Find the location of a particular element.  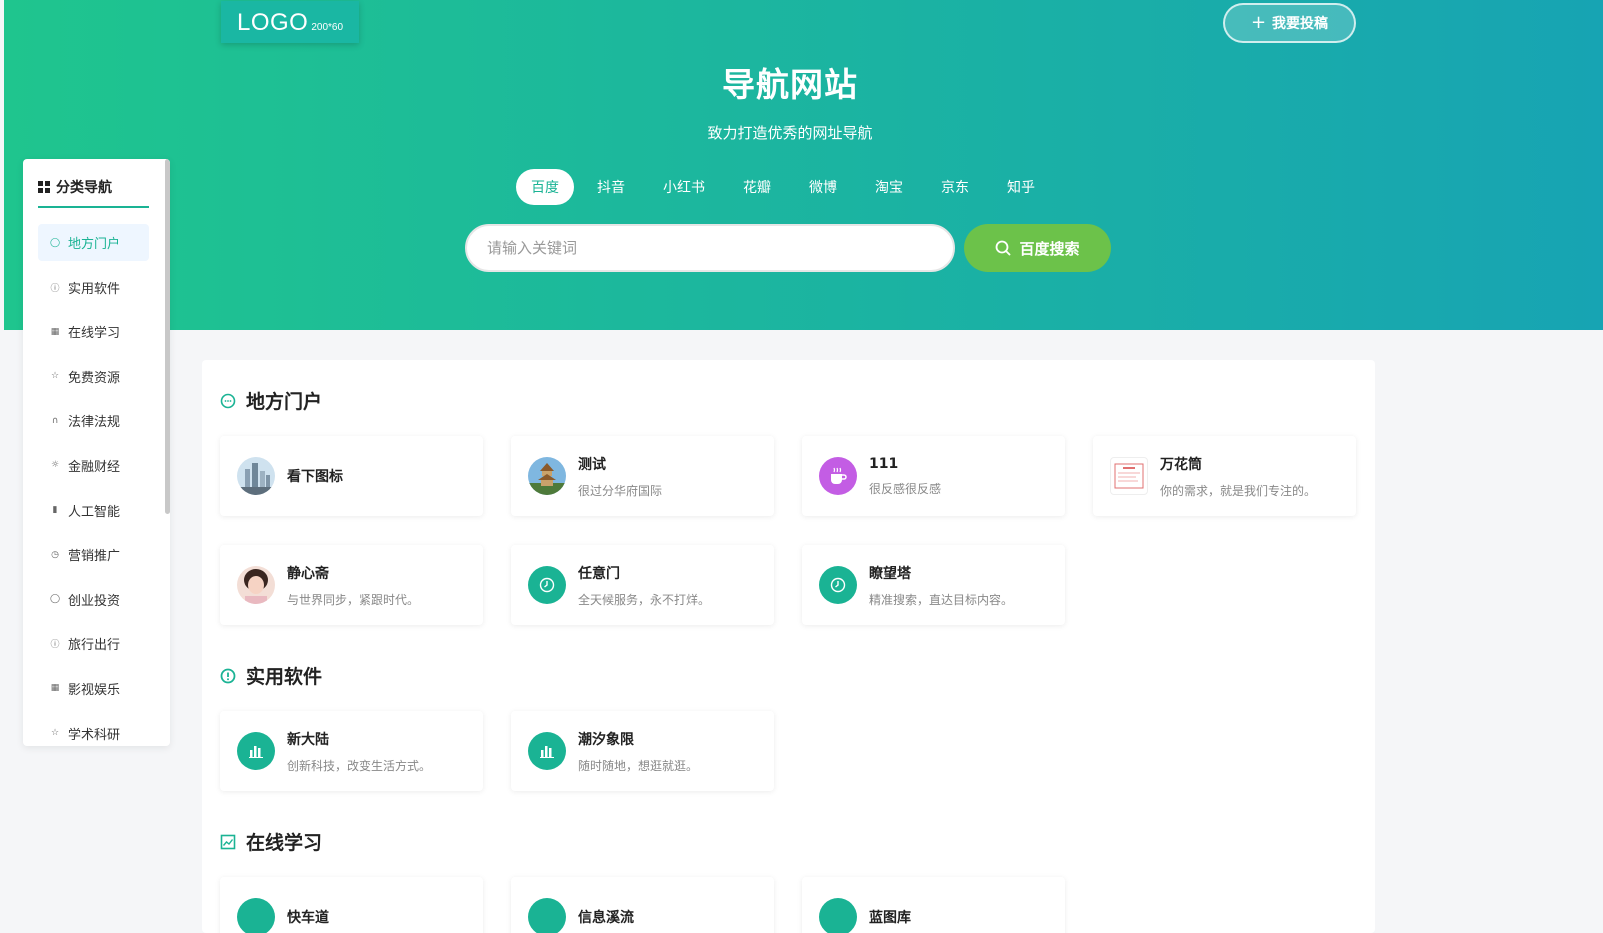

plus-icon: + is located at coordinates (1258, 22).